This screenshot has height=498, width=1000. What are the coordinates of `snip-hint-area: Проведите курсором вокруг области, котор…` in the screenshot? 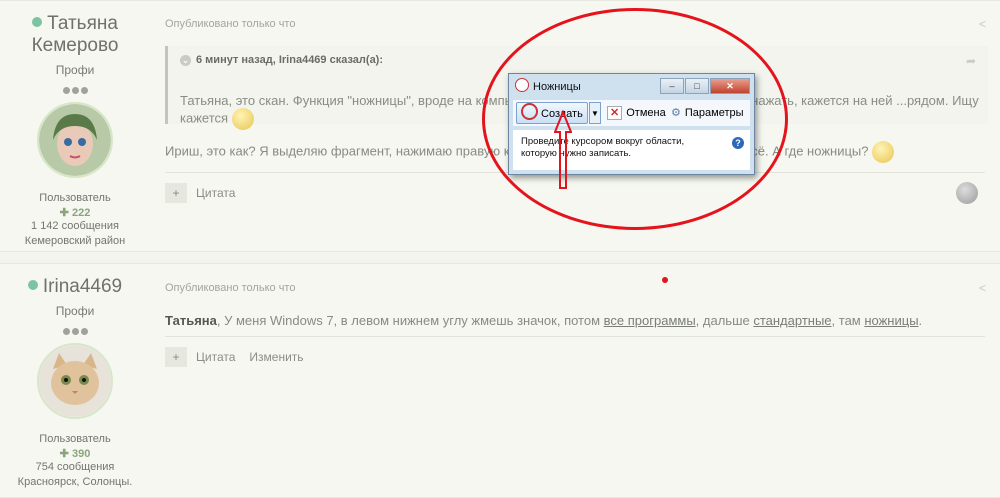 It's located at (631, 150).